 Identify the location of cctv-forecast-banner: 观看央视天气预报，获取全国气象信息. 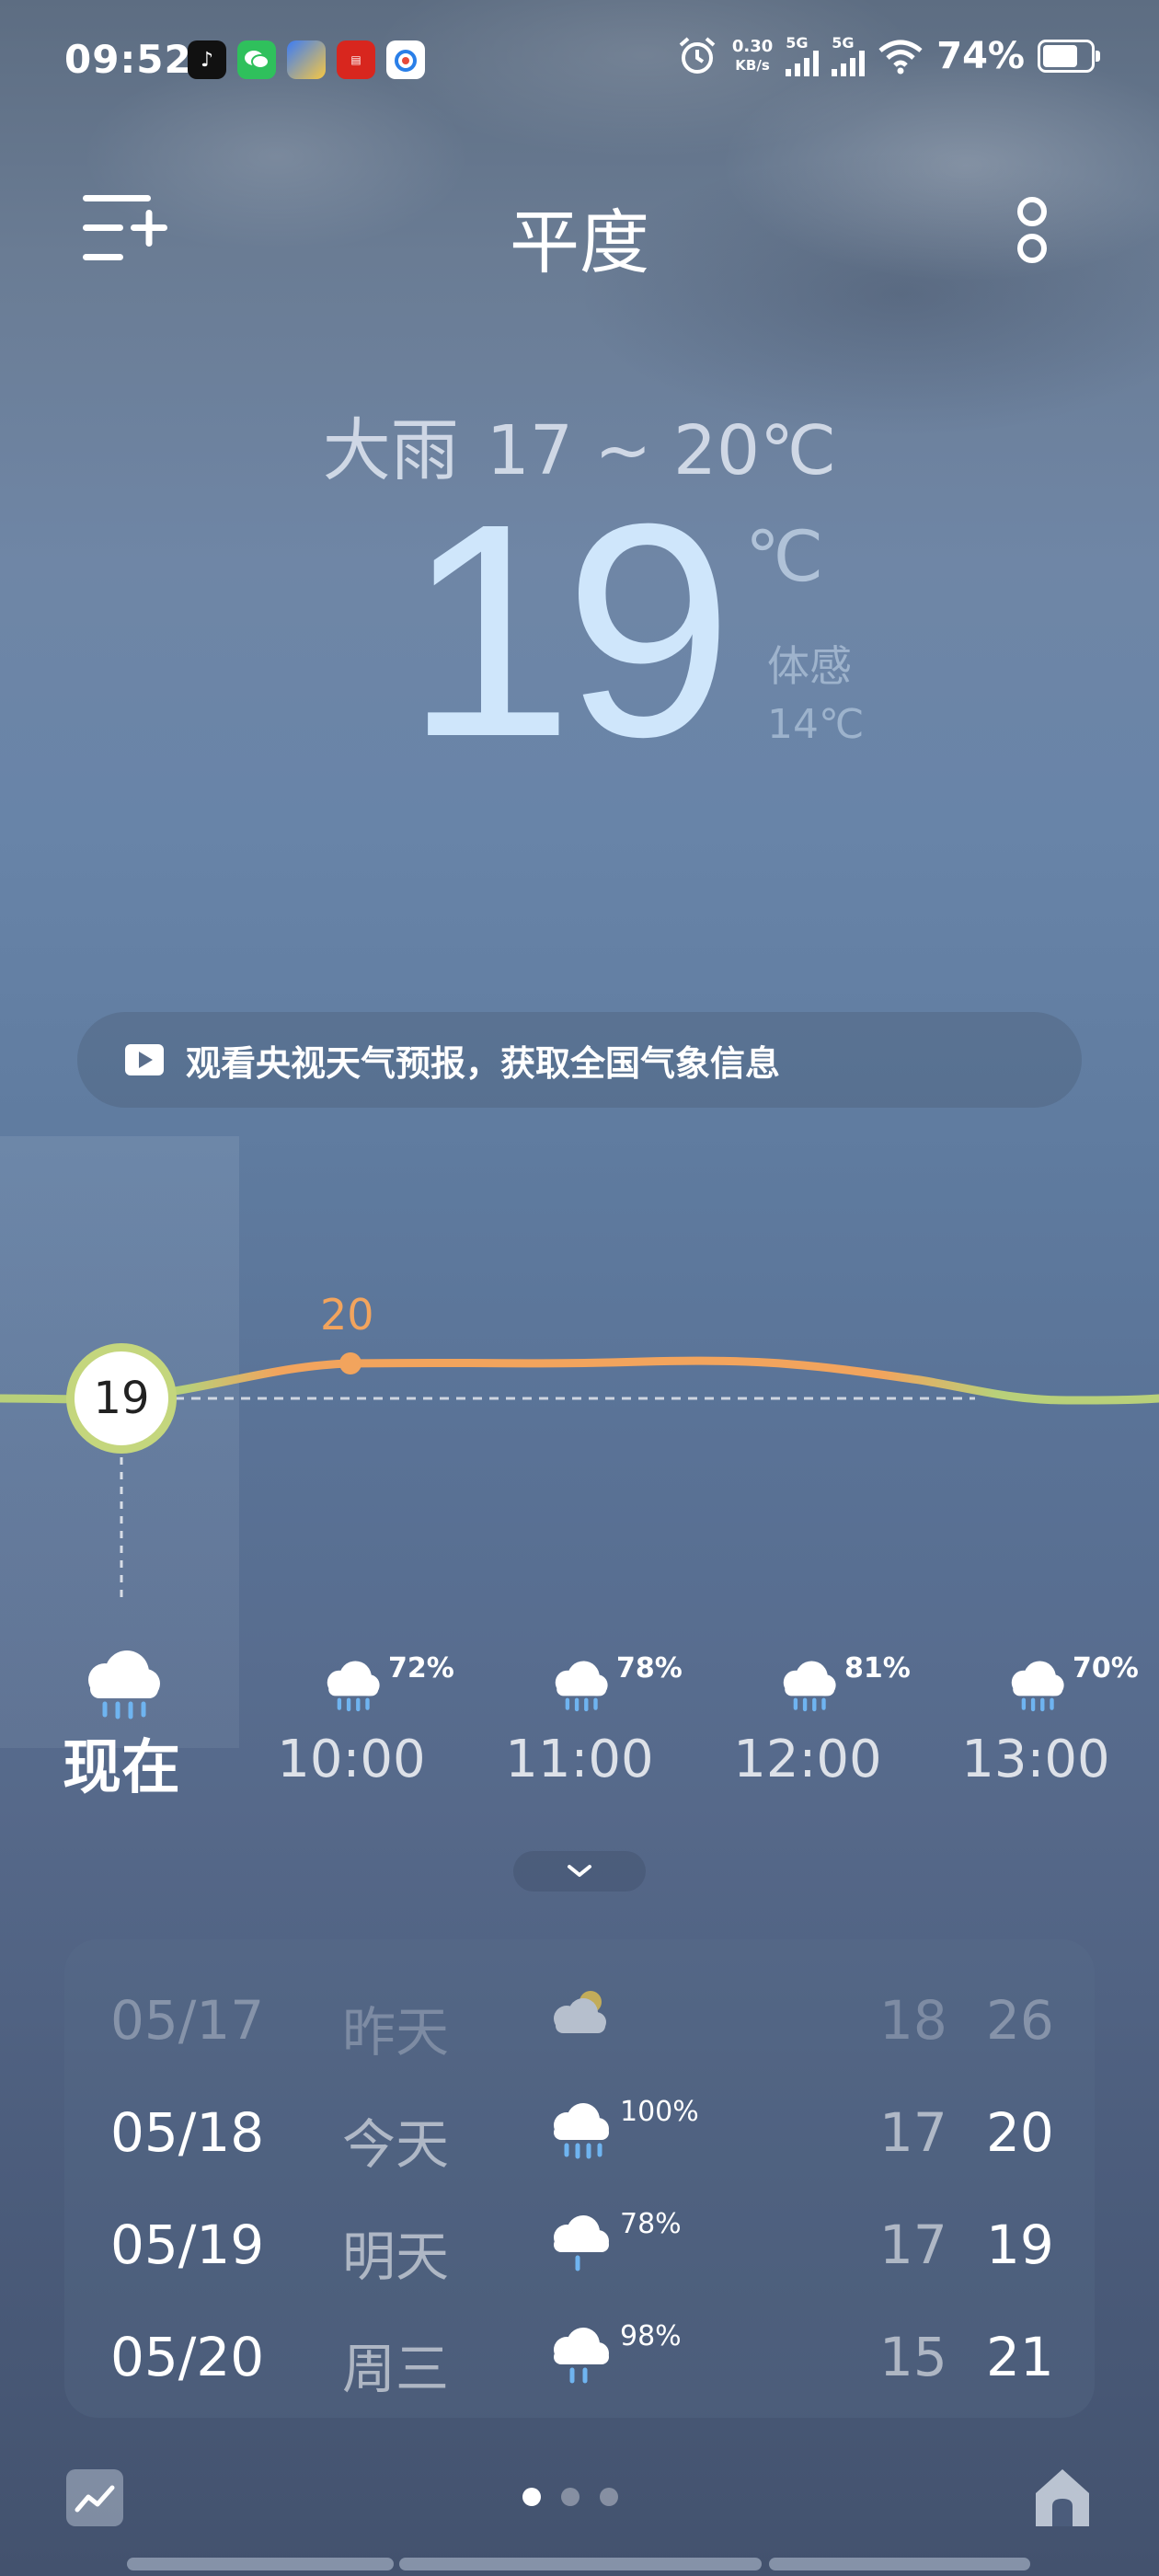
(579, 1060).